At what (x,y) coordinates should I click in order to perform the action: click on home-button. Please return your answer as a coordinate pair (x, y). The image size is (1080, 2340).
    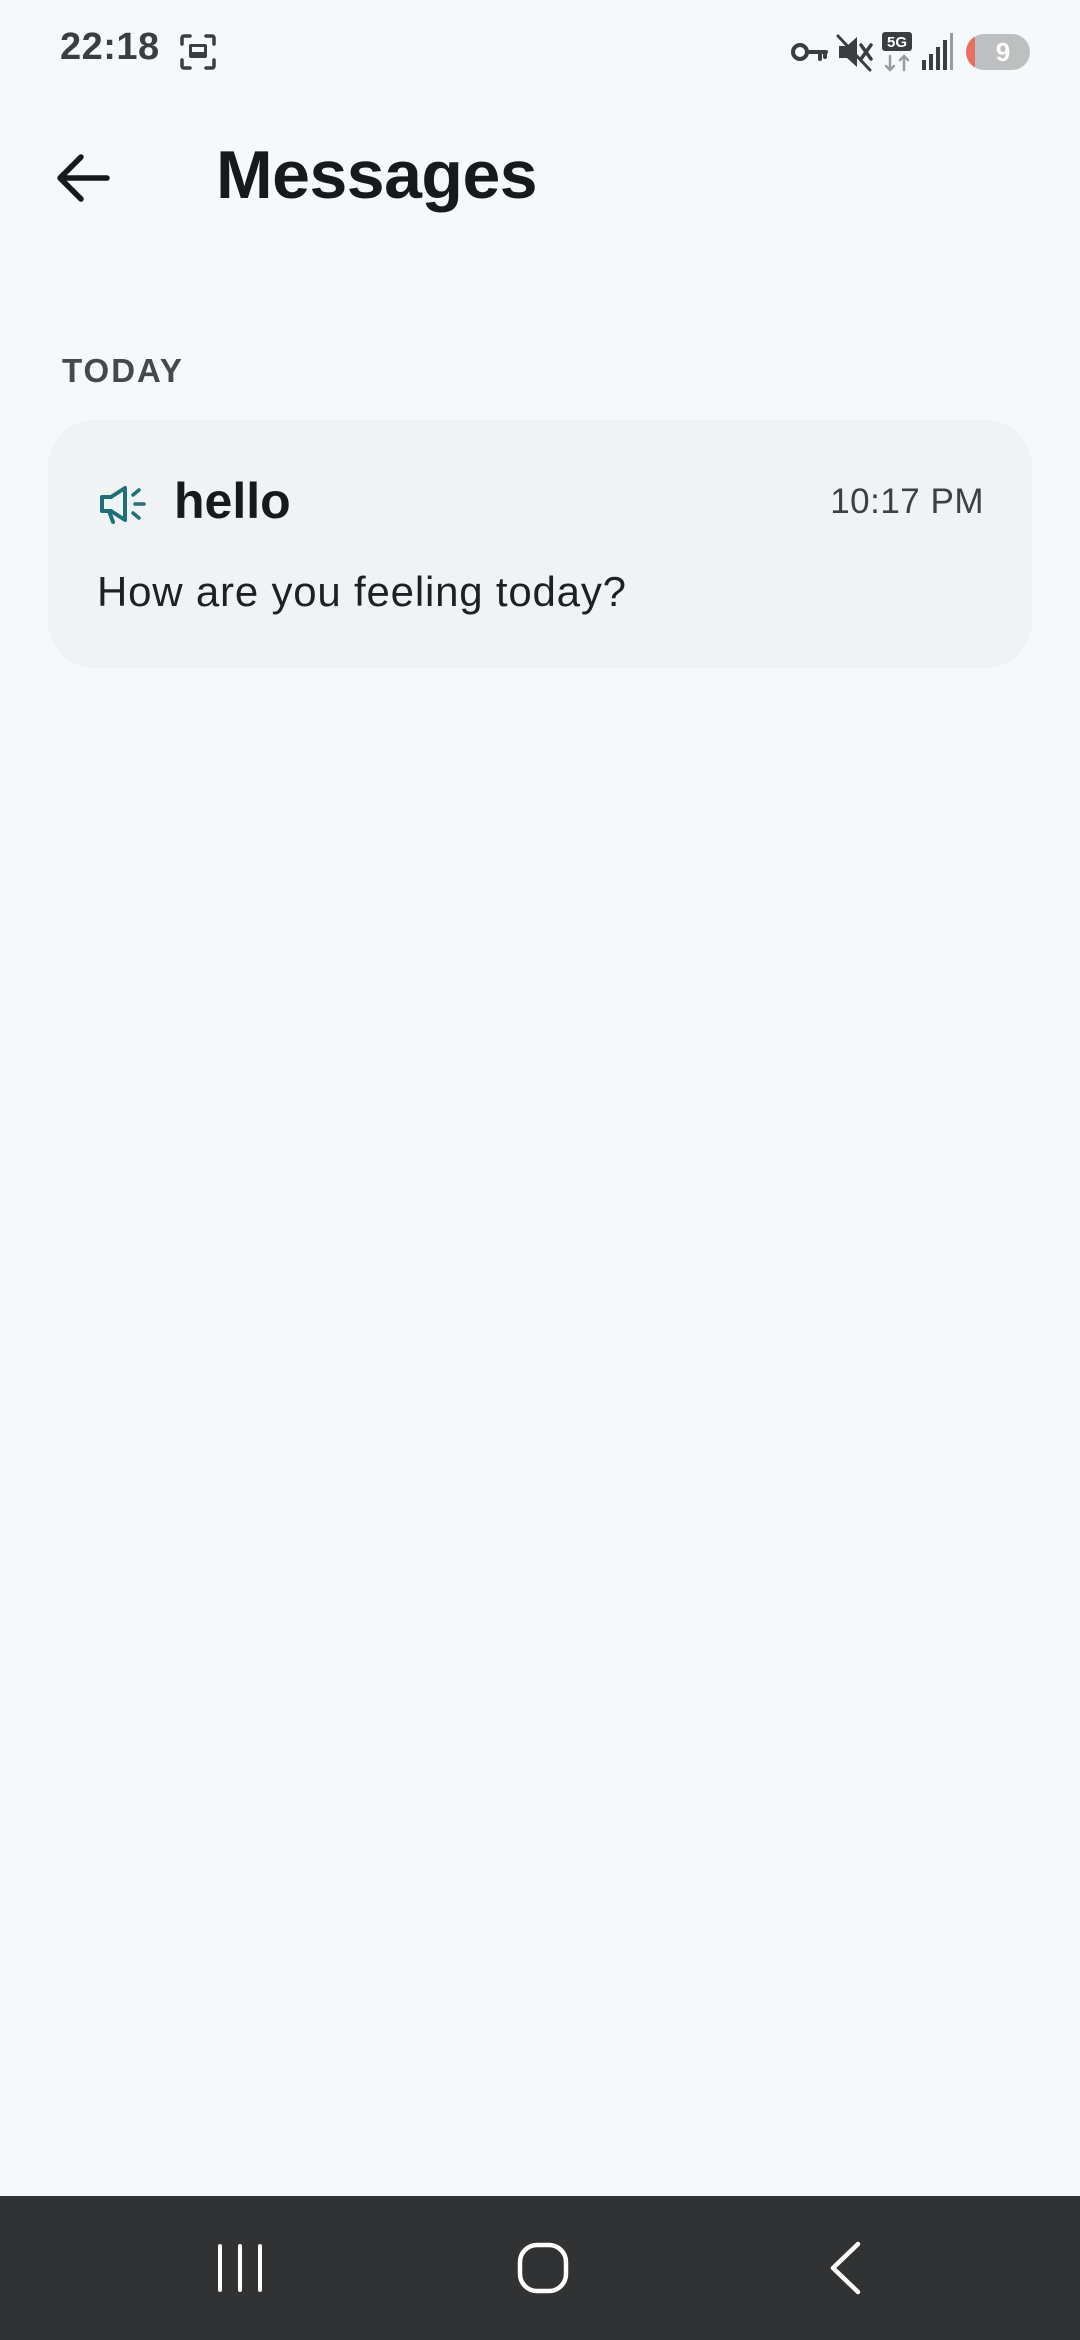
    Looking at the image, I should click on (543, 2268).